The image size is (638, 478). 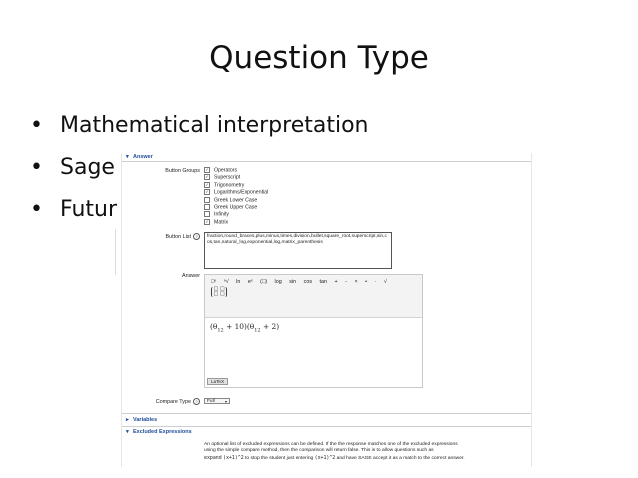 I want to click on square-root-button: √, so click(x=385, y=282).